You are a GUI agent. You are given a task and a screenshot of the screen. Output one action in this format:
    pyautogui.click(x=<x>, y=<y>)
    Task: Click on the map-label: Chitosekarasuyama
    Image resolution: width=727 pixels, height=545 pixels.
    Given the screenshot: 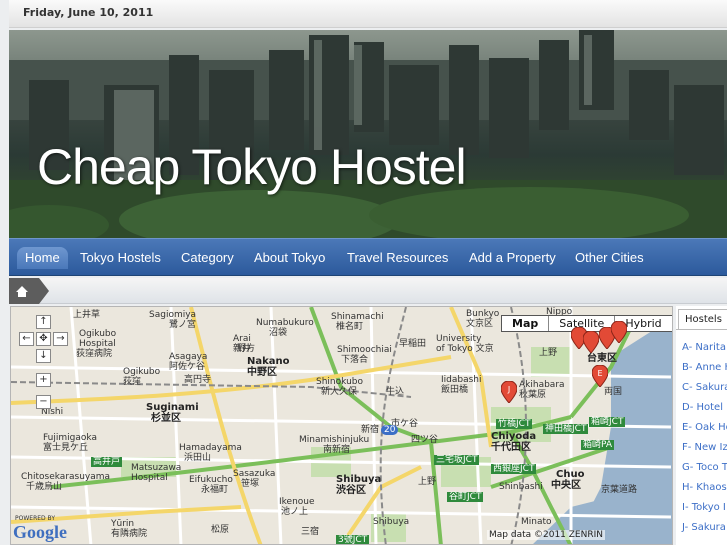 What is the action you would take?
    pyautogui.click(x=66, y=477)
    